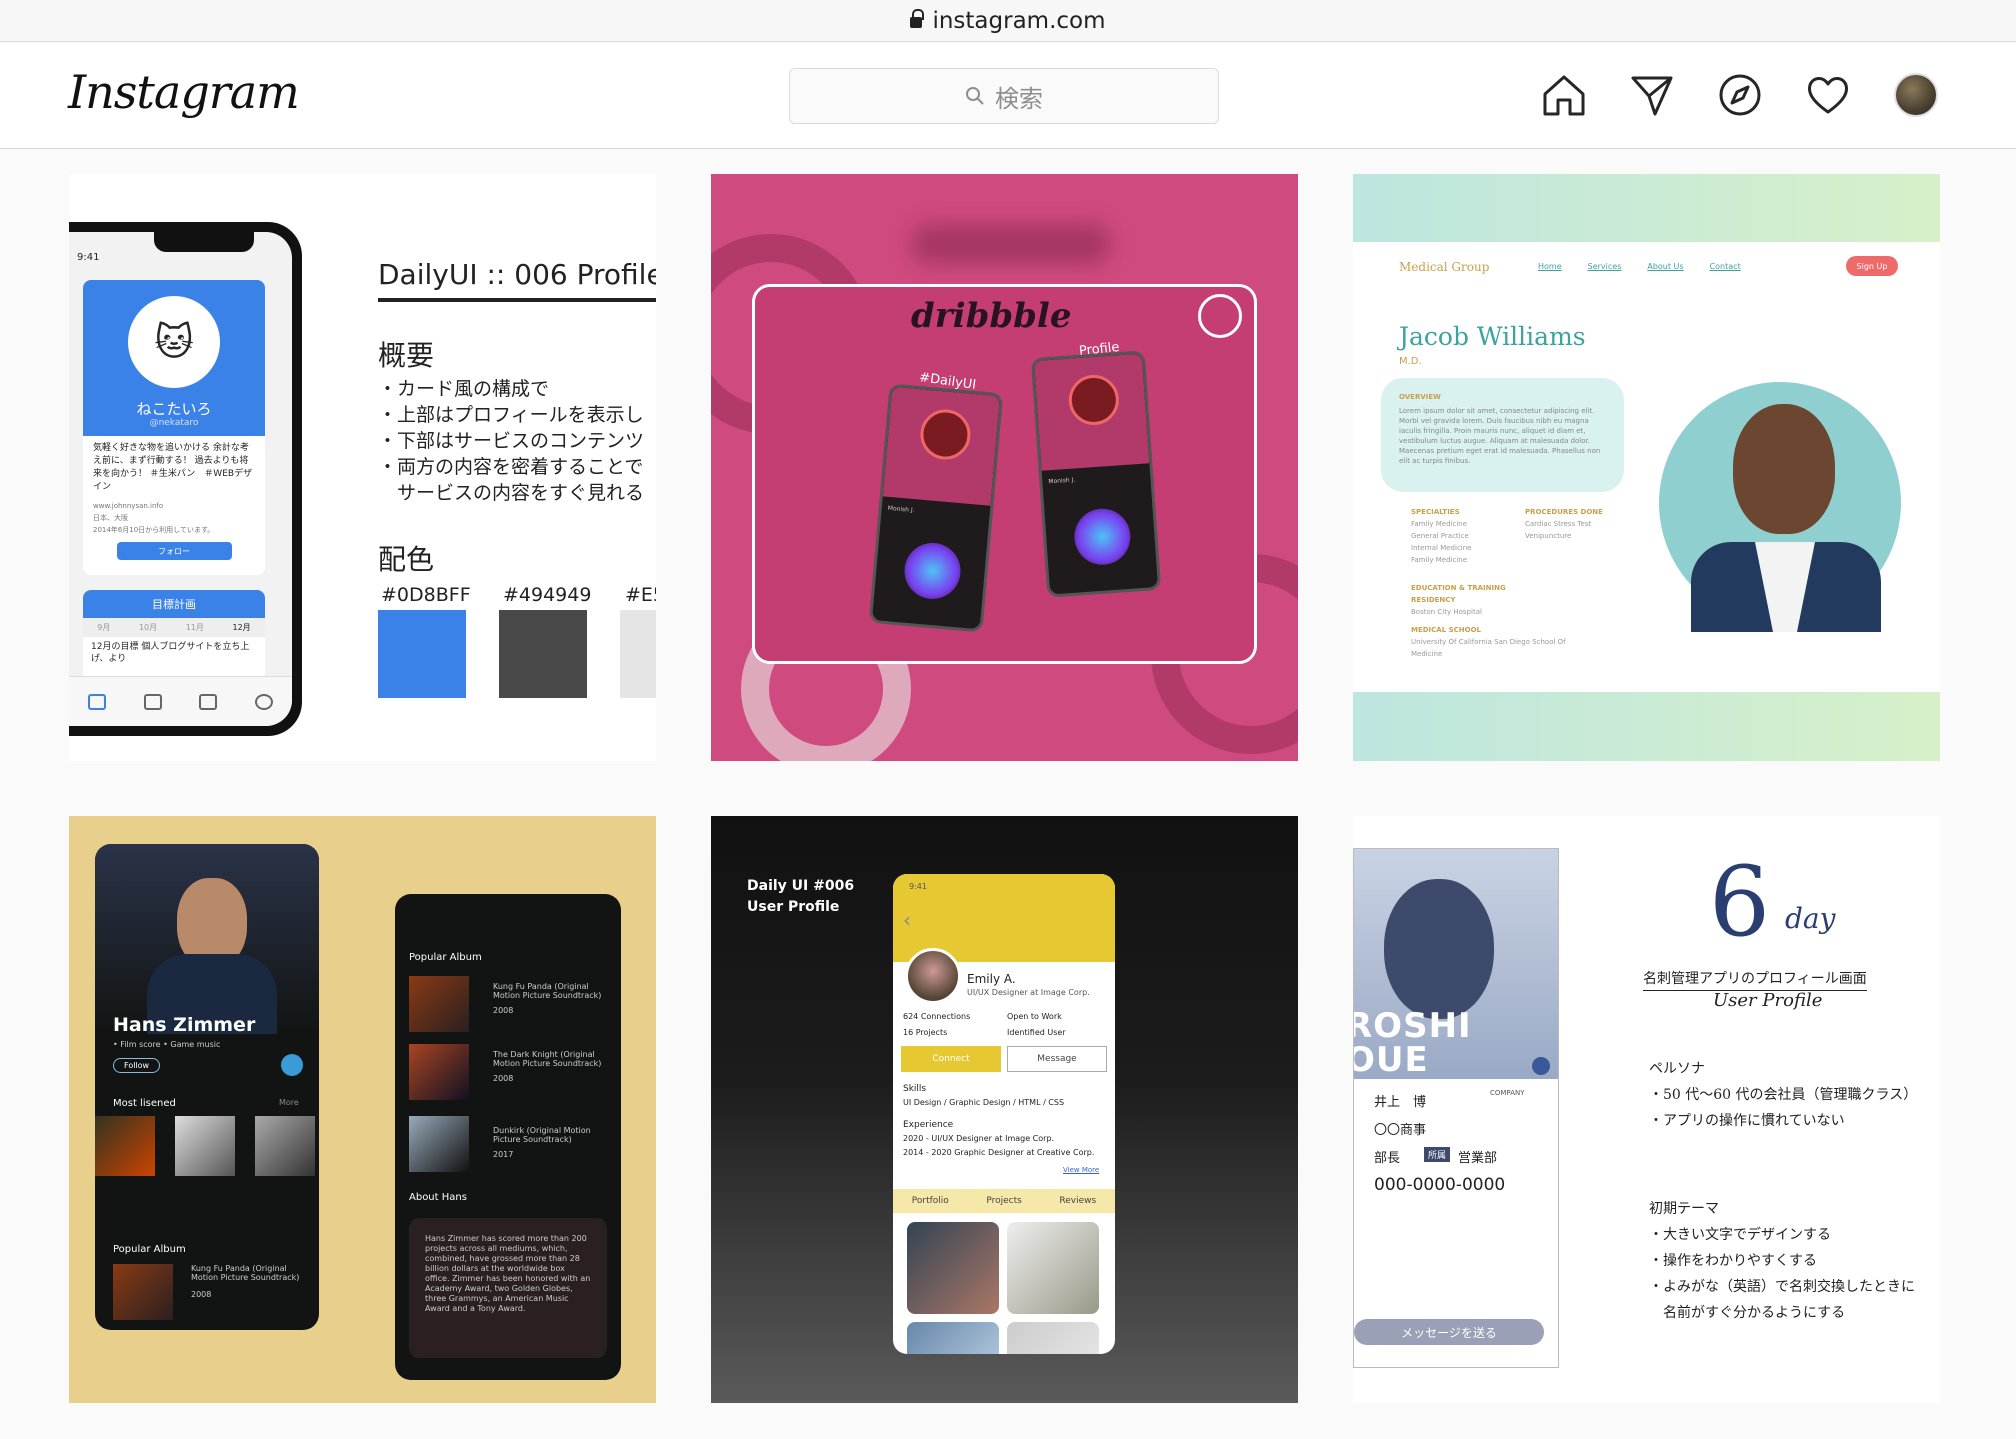 The width and height of the screenshot is (2016, 1439). I want to click on search-input: 検索, so click(1004, 96).